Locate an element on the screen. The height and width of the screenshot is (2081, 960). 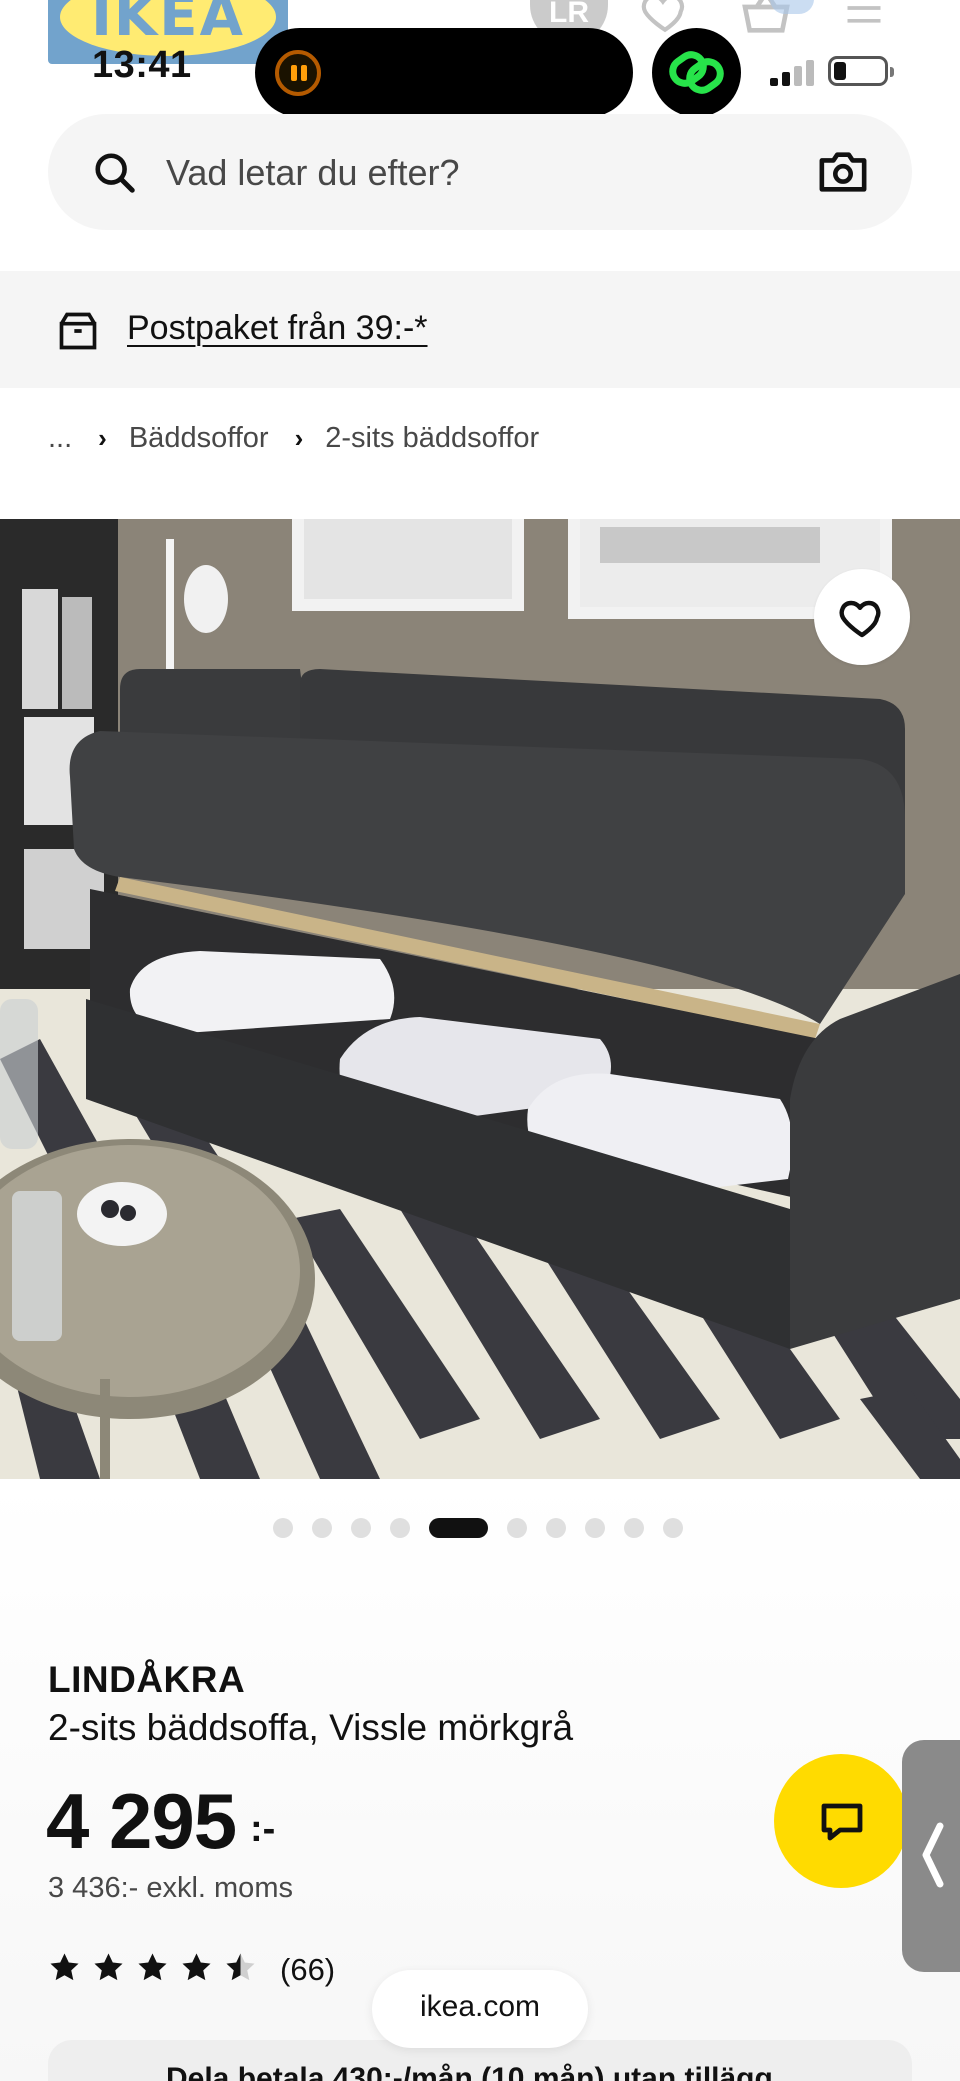
rating-stars is located at coordinates (152, 1969).